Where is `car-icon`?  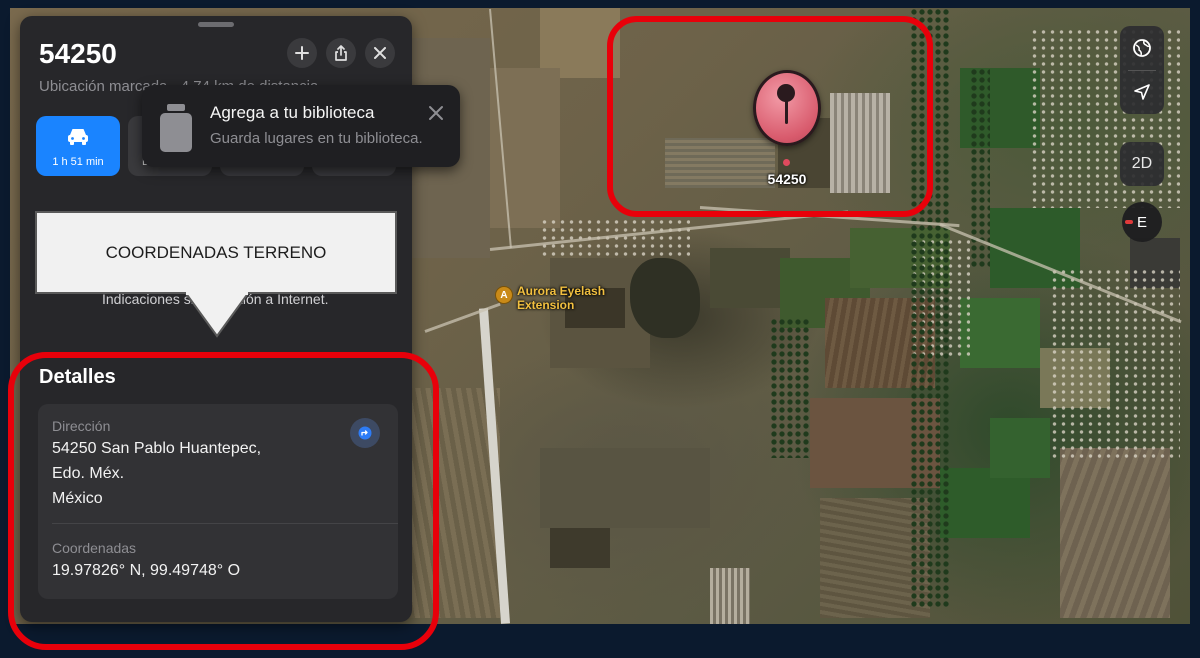
car-icon is located at coordinates (78, 137).